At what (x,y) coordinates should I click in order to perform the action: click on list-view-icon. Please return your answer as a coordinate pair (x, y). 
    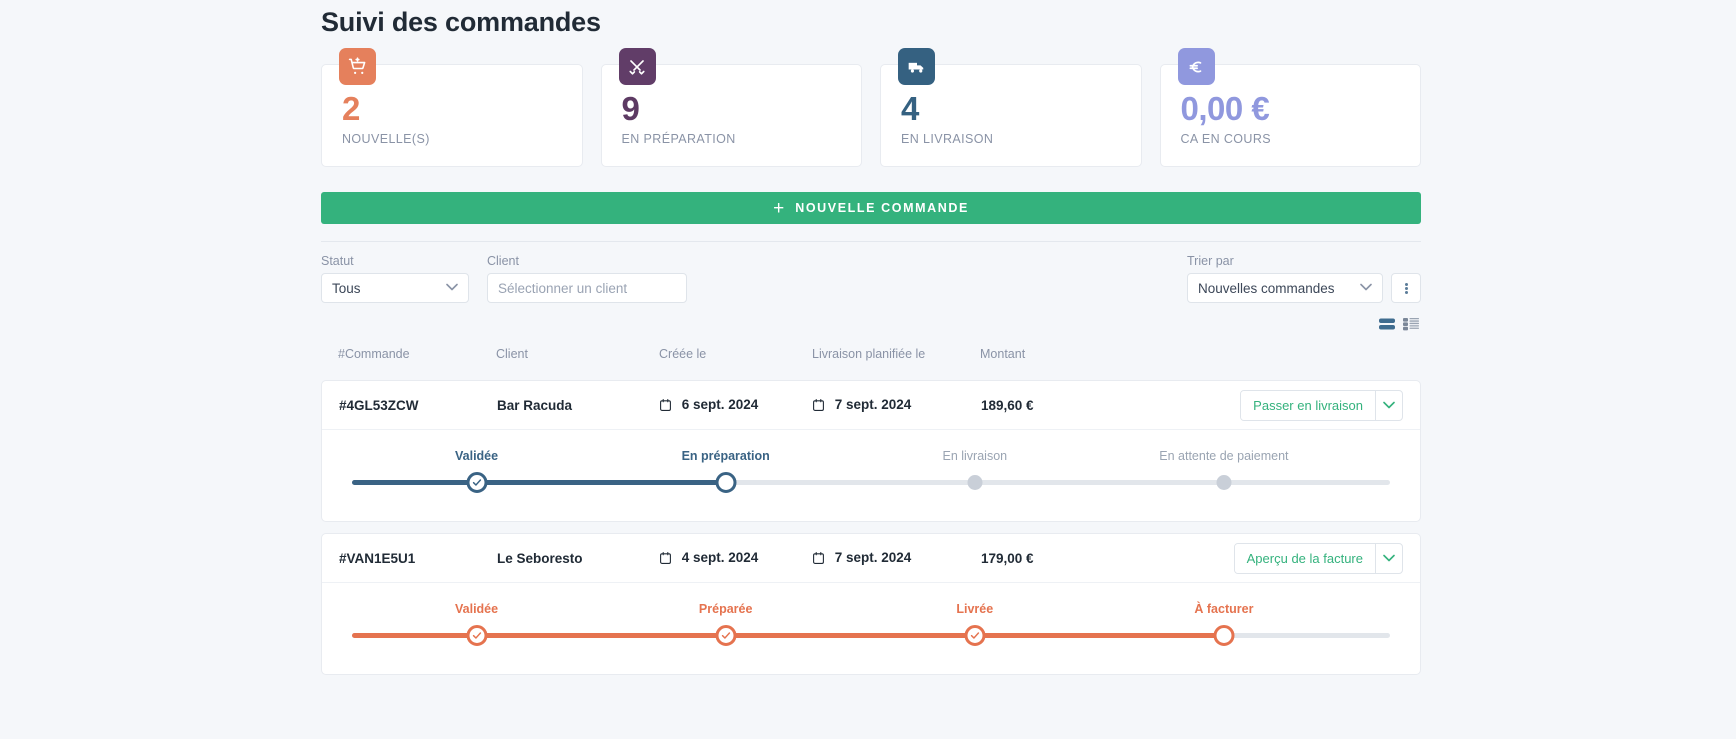
    Looking at the image, I should click on (1411, 324).